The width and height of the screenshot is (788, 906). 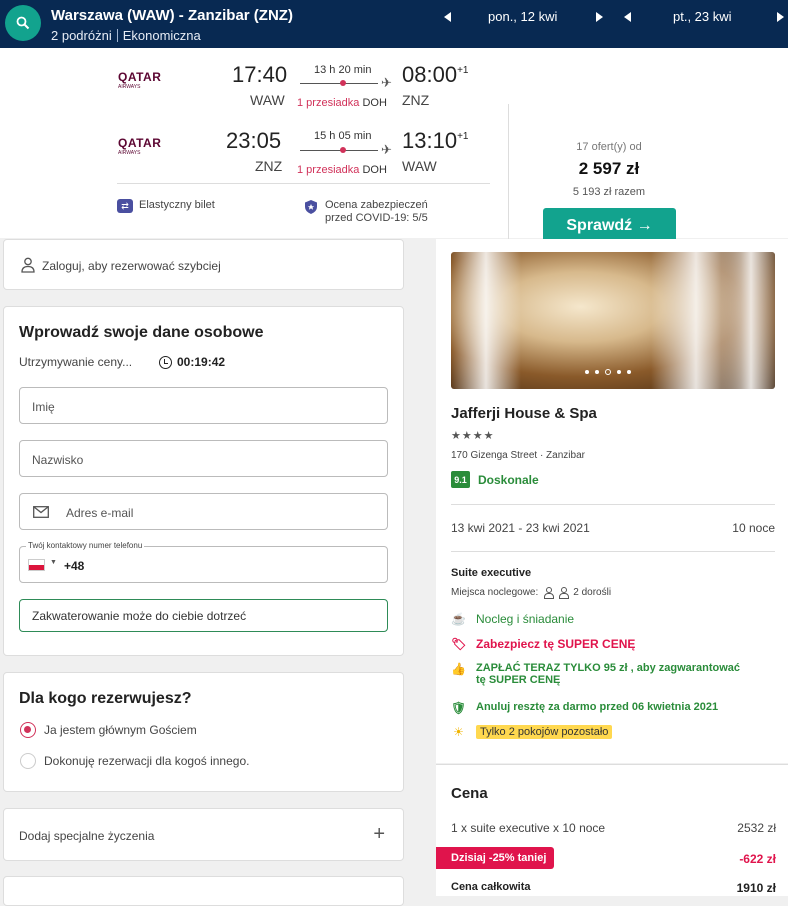 I want to click on hotel-address: 170 Gizenga Street · Zanzibar, so click(x=518, y=455).